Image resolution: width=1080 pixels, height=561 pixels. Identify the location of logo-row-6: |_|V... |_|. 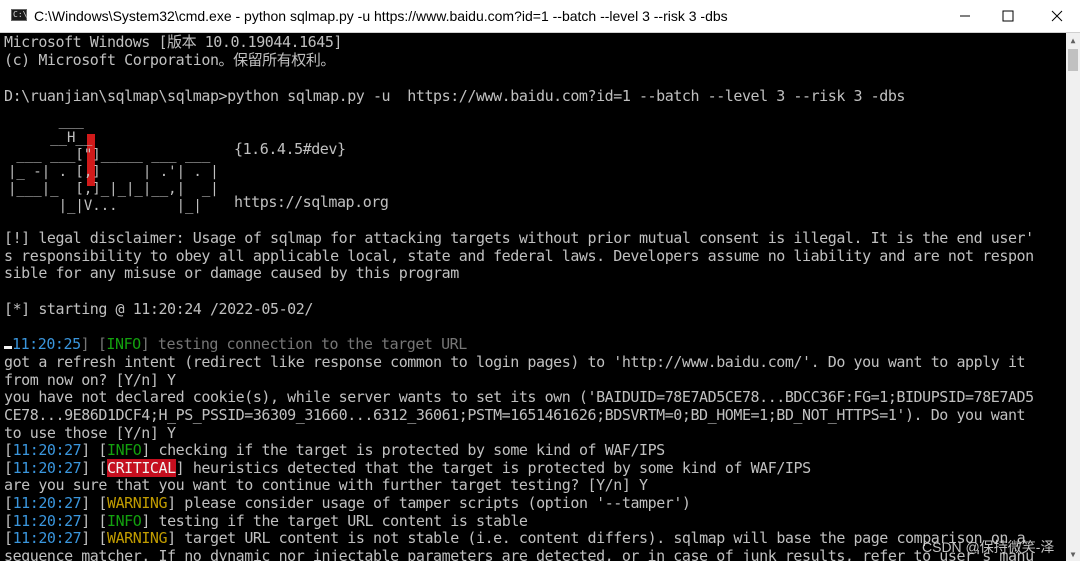
(105, 206).